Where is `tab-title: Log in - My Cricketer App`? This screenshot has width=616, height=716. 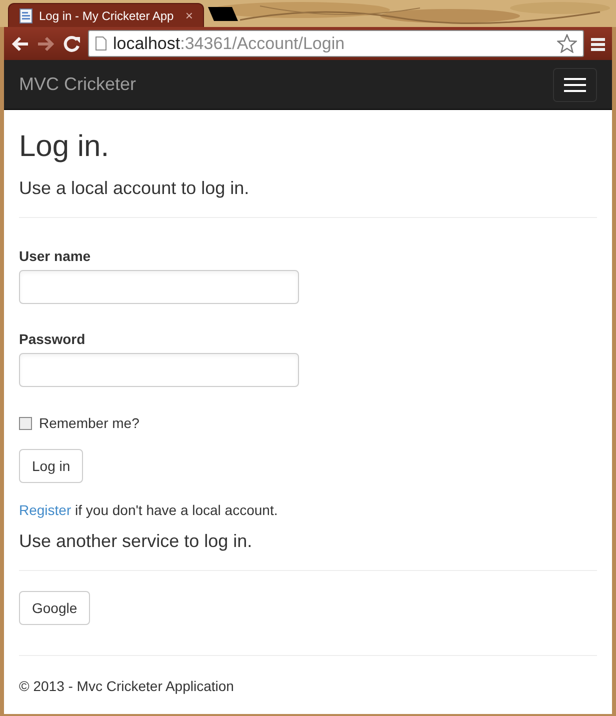 tab-title: Log in - My Cricketer App is located at coordinates (106, 16).